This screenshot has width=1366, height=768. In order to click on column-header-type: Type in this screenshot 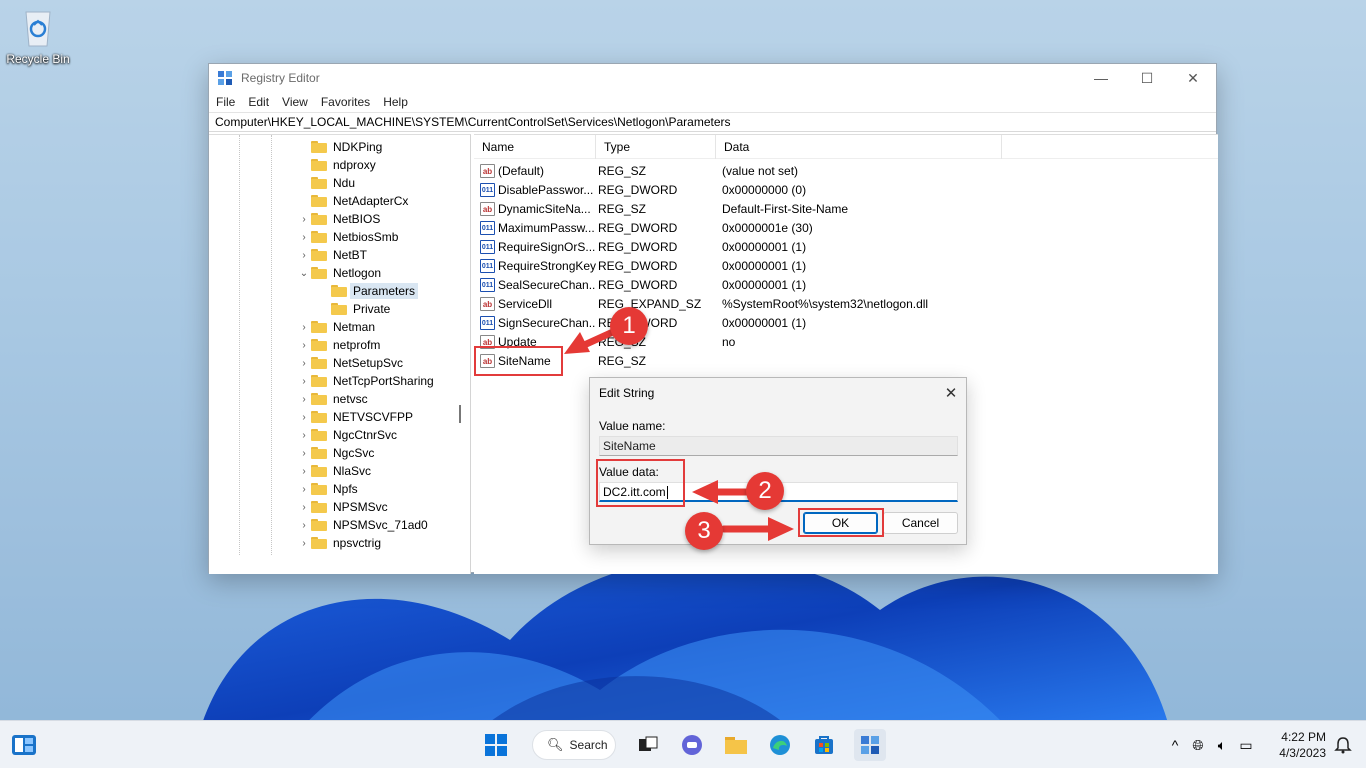, I will do `click(656, 146)`.